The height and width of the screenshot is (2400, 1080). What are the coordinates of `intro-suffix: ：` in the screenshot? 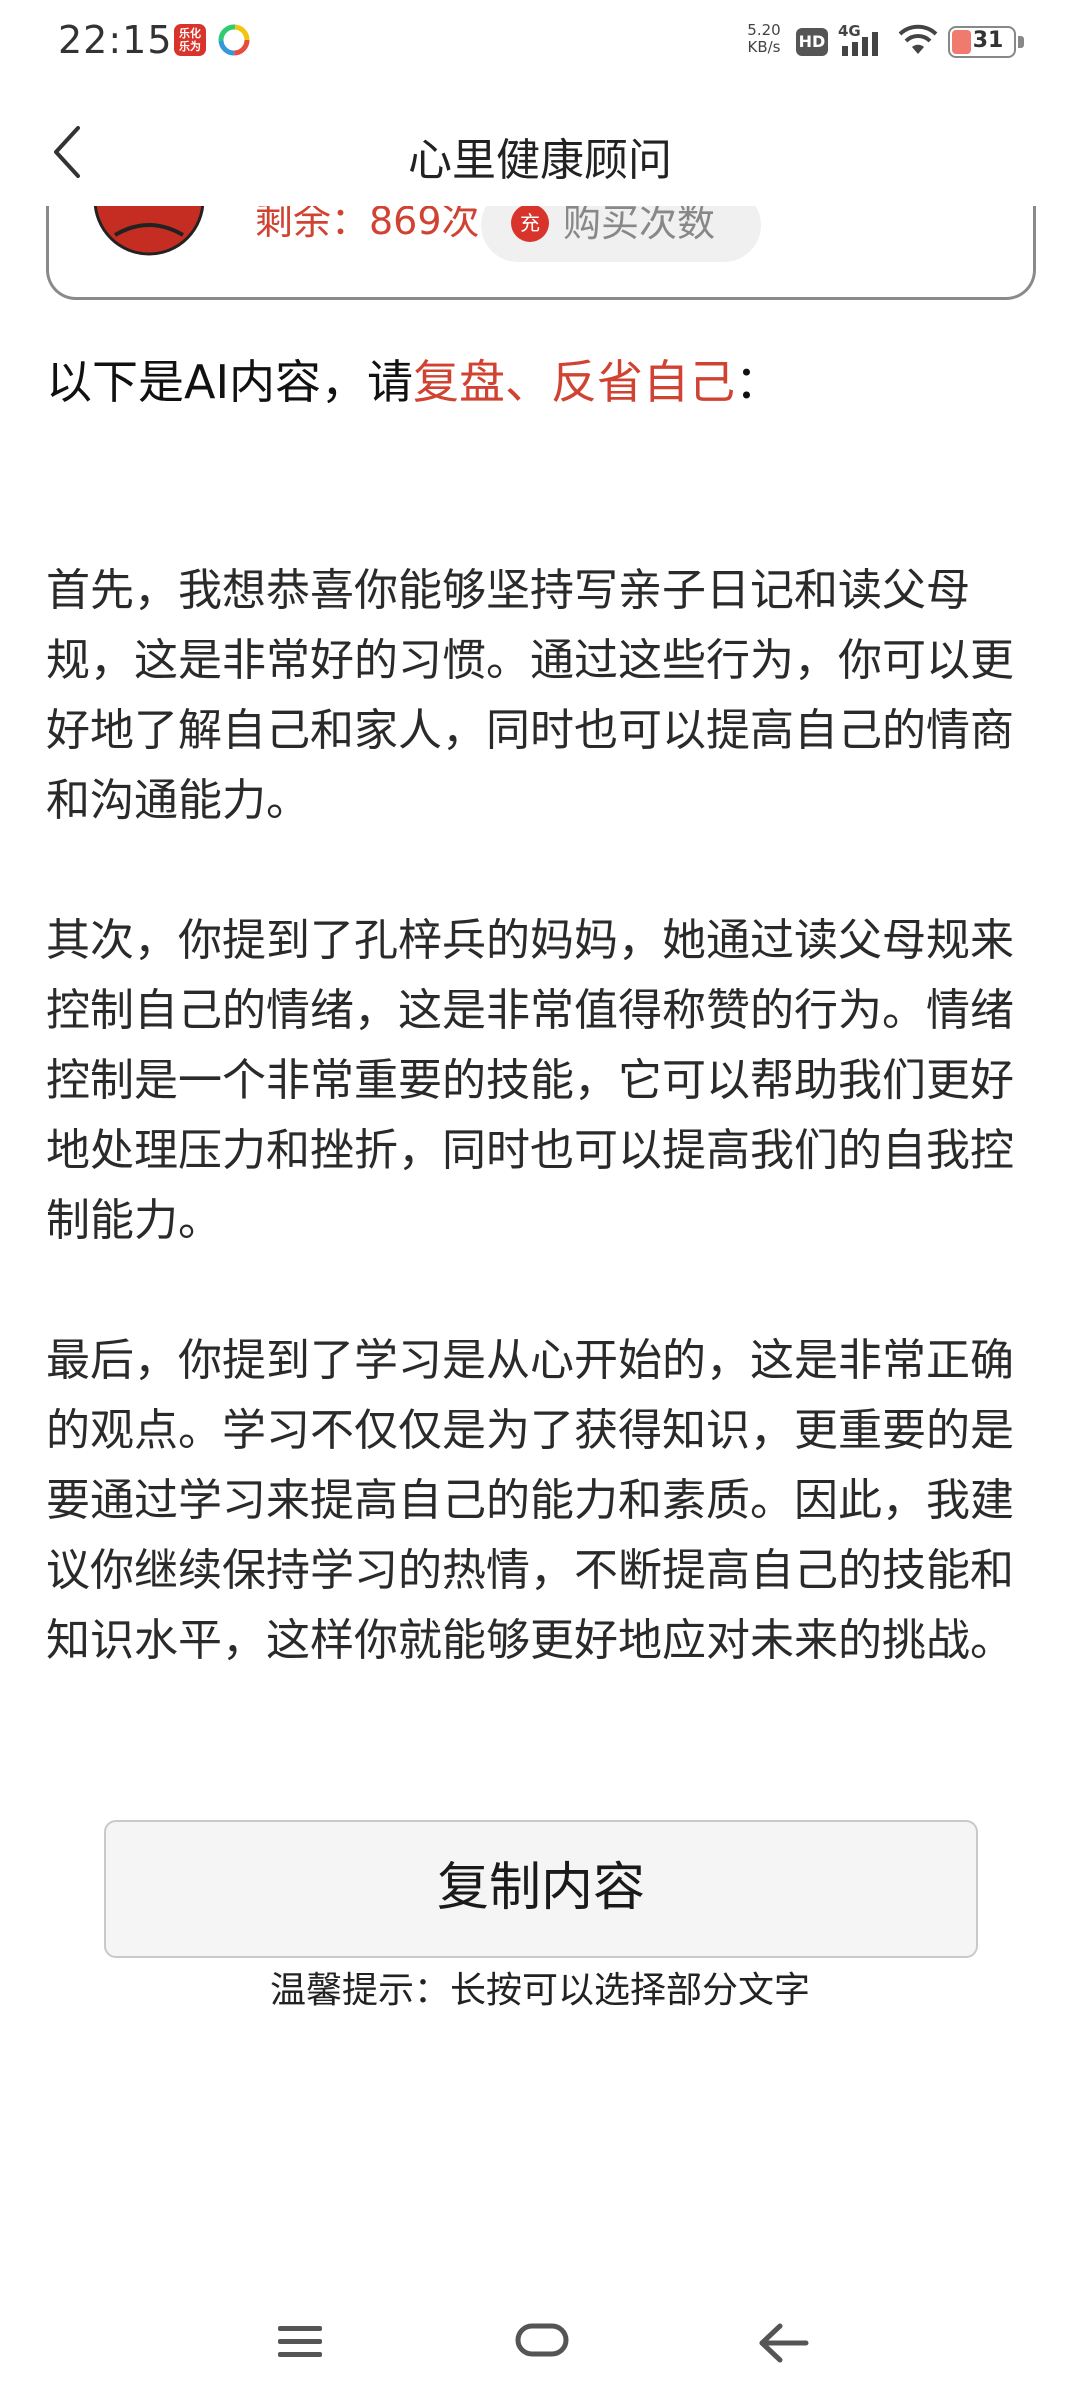 It's located at (758, 382).